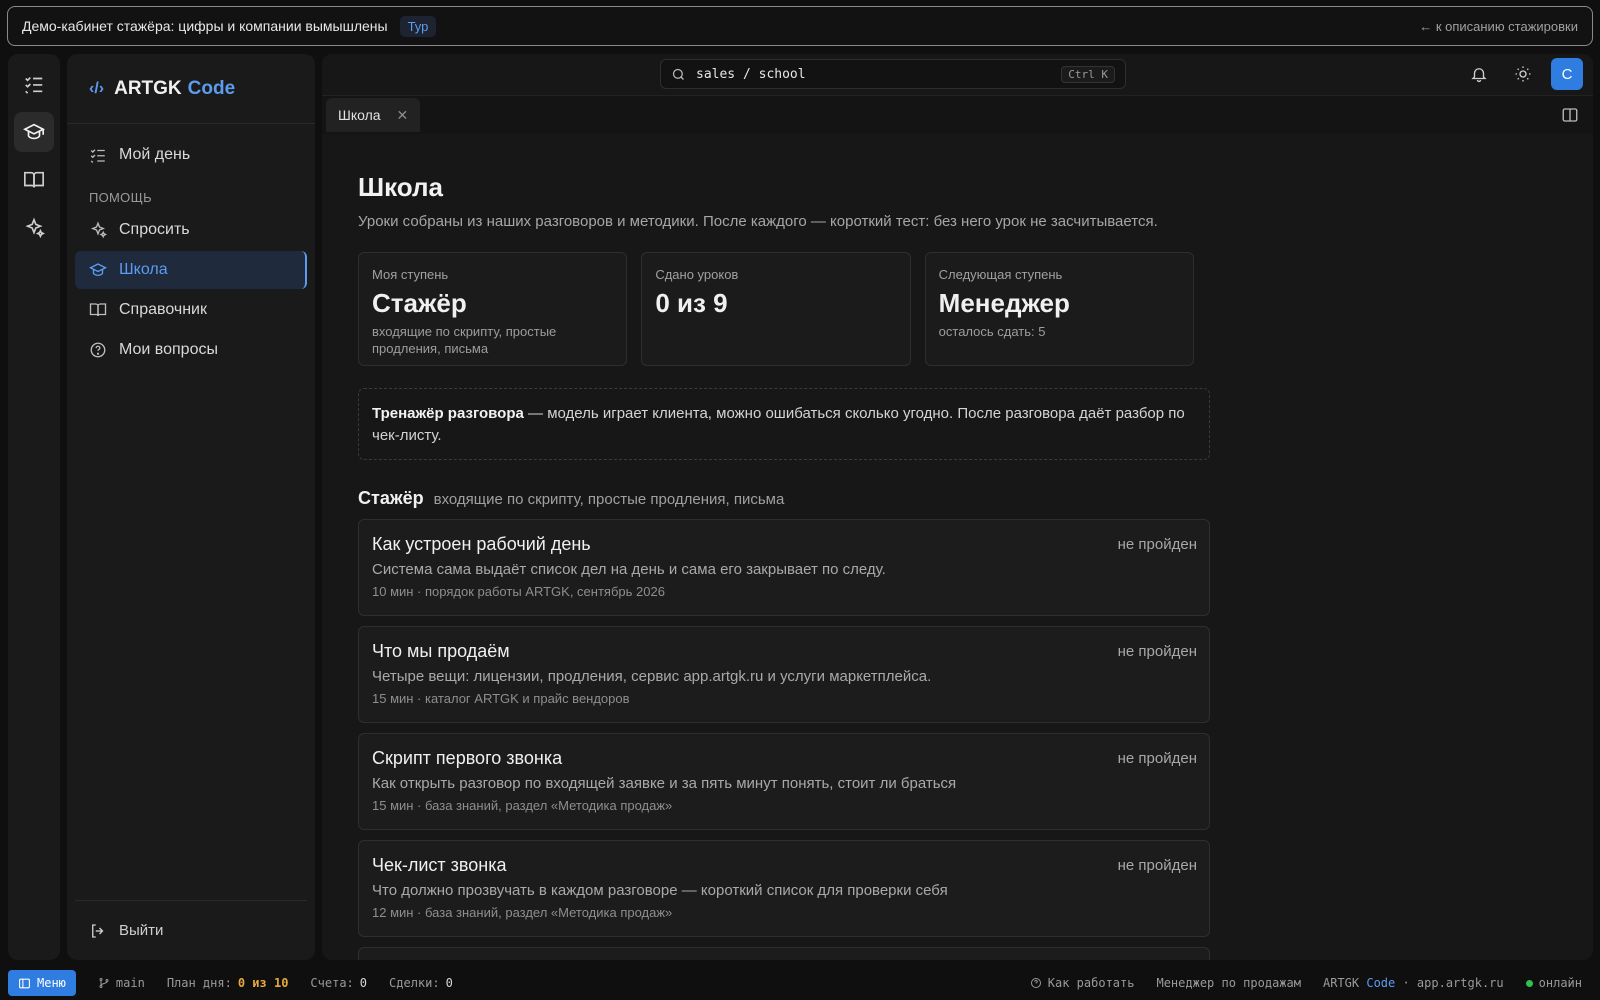 Image resolution: width=1600 pixels, height=1000 pixels. I want to click on deals-value: 0, so click(449, 983).